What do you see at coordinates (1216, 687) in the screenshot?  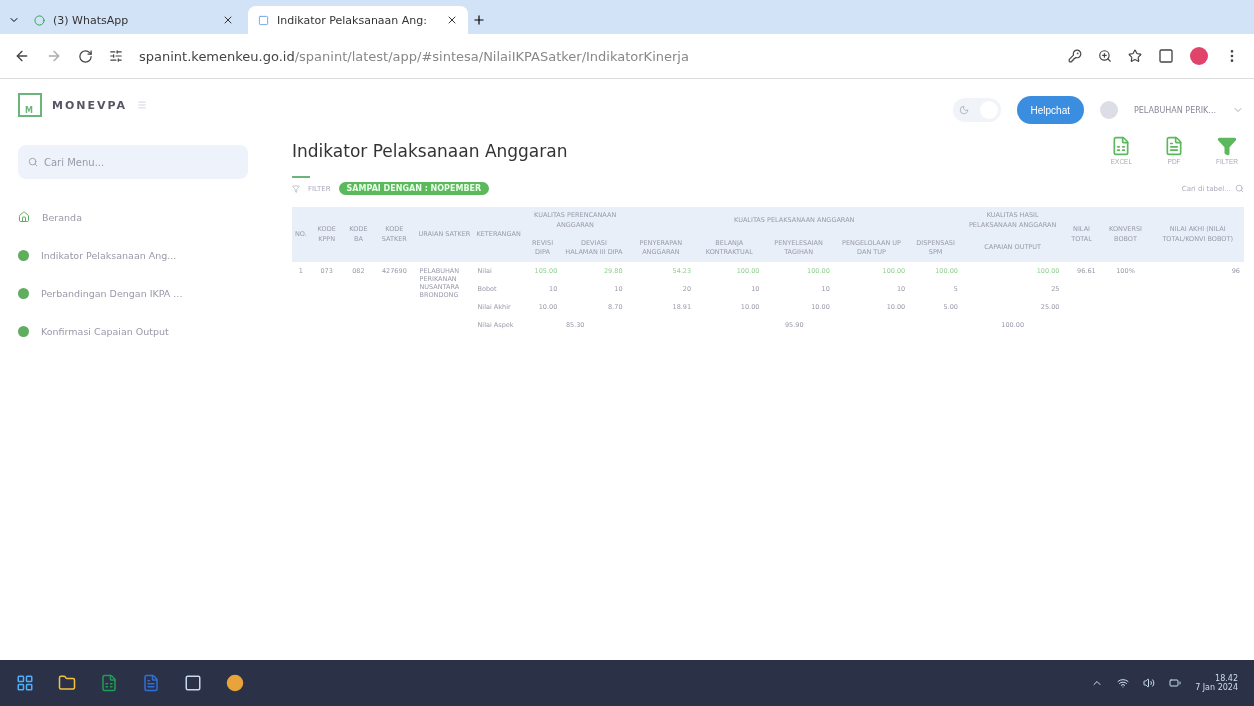 I see `clock-date: 7 Jan 2024` at bounding box center [1216, 687].